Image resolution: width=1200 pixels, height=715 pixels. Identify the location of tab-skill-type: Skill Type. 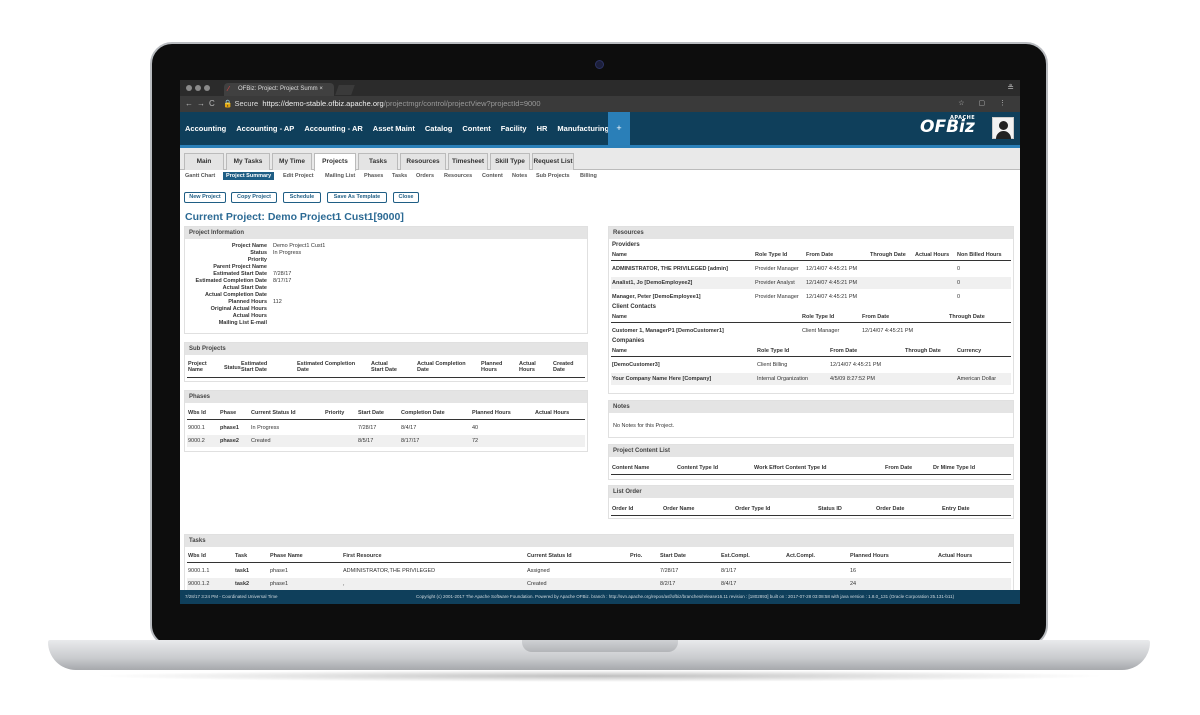
(510, 161).